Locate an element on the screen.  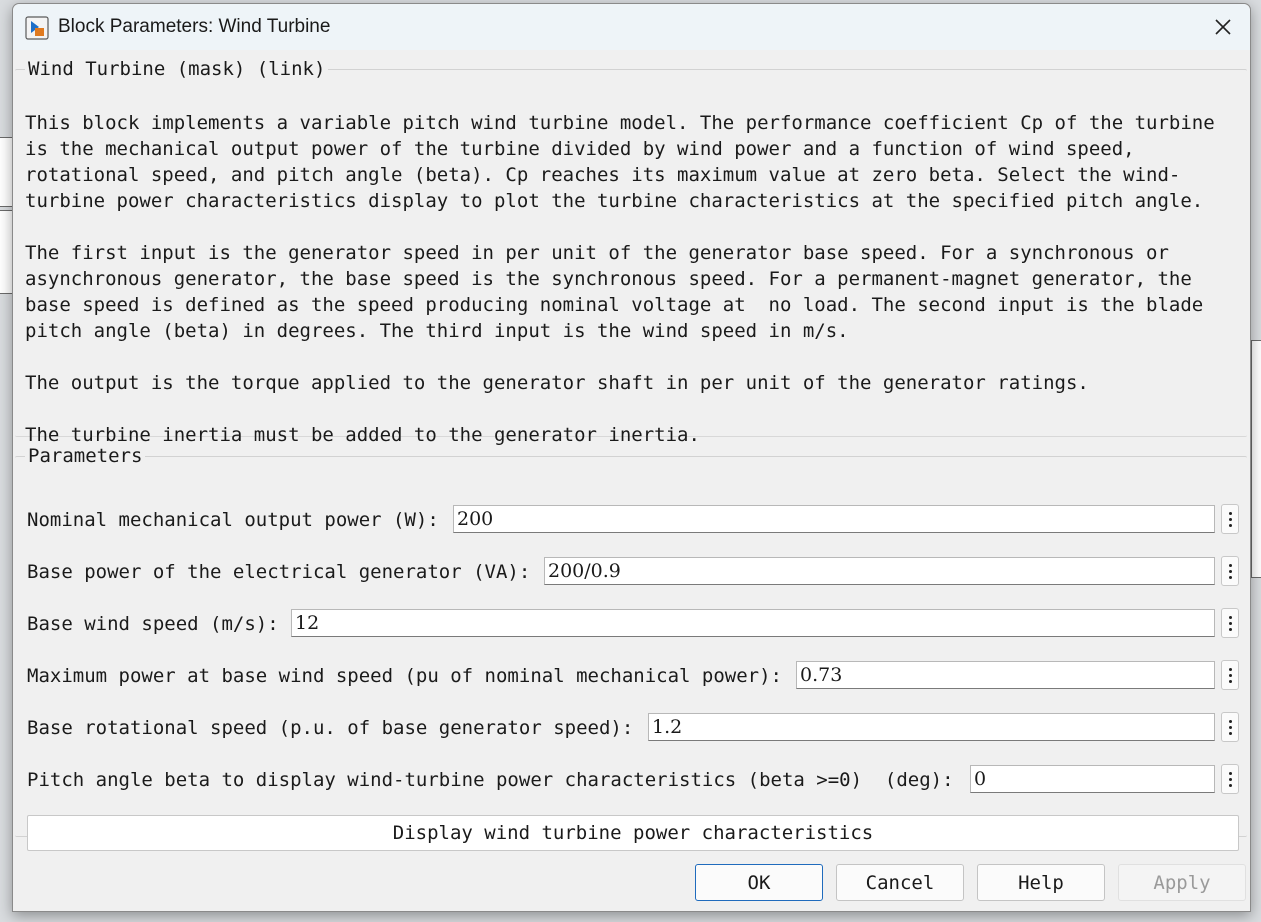
window-title: Block Parameters: Wind Turbine is located at coordinates (194, 26).